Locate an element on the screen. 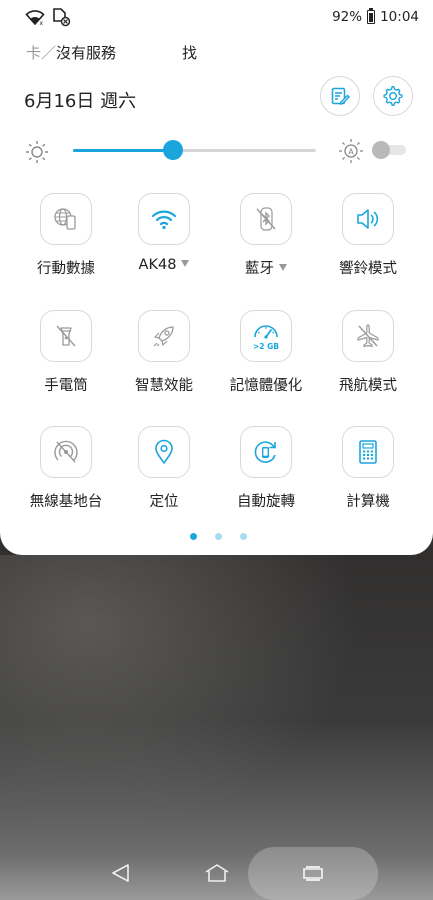 This screenshot has height=900, width=433. tile-label-text: 計算機 is located at coordinates (368, 502).